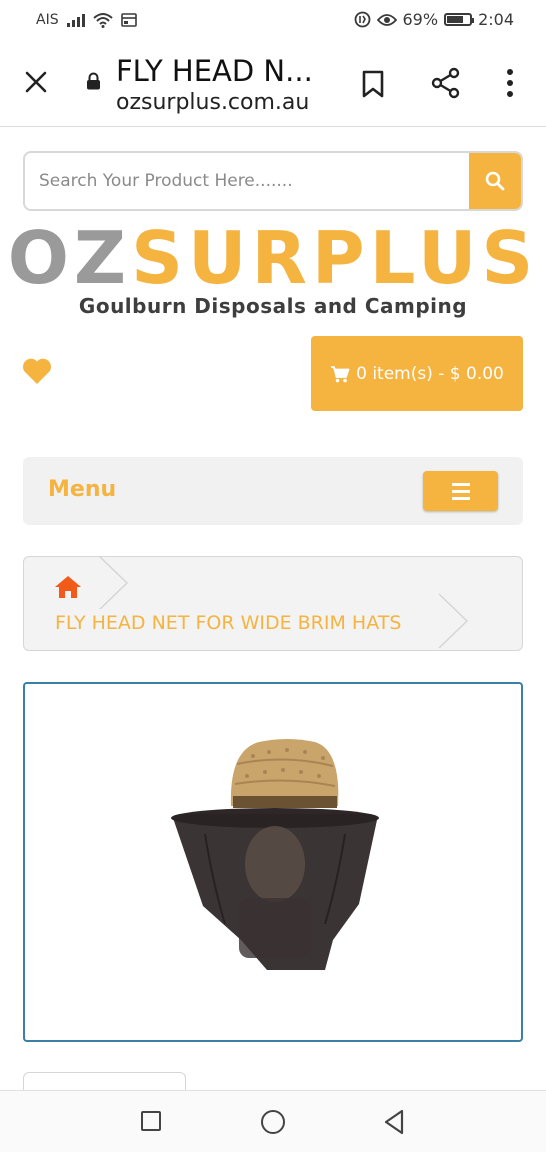 Image resolution: width=546 pixels, height=1152 pixels. What do you see at coordinates (373, 84) in the screenshot?
I see `bookmark-icon` at bounding box center [373, 84].